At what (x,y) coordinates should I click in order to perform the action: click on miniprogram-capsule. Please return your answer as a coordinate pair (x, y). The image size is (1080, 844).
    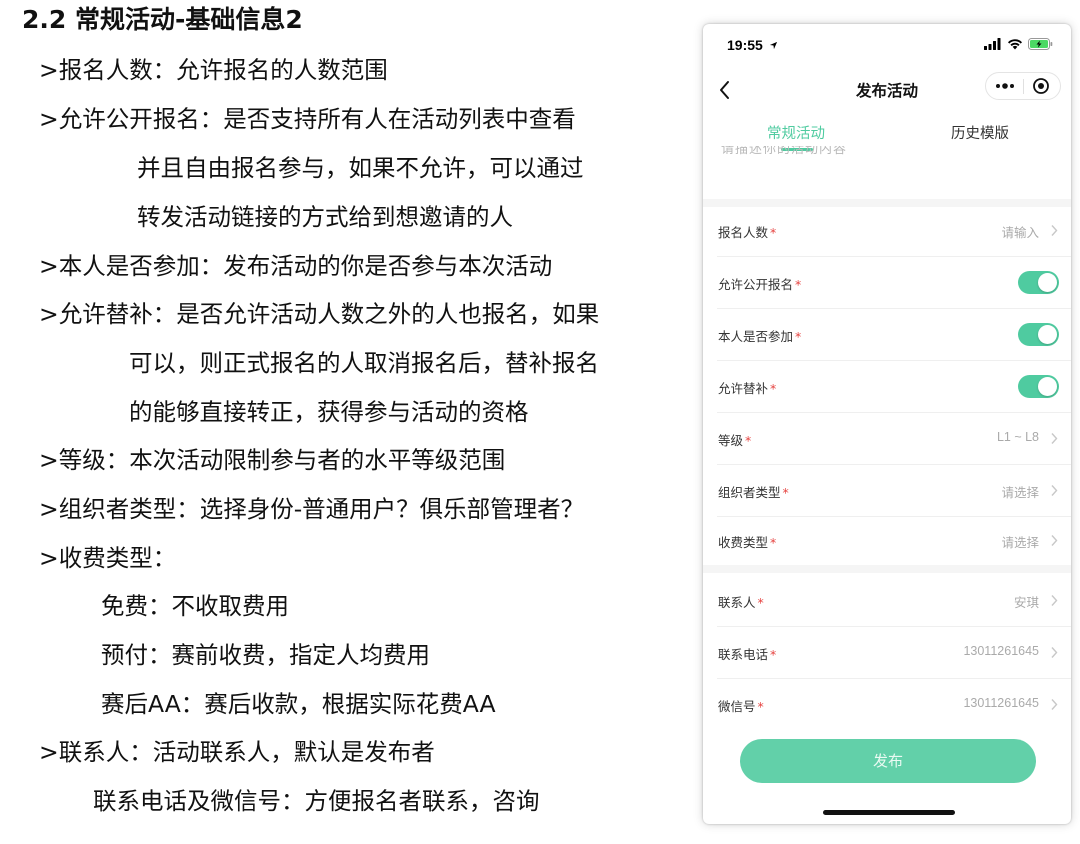
    Looking at the image, I should click on (1023, 86).